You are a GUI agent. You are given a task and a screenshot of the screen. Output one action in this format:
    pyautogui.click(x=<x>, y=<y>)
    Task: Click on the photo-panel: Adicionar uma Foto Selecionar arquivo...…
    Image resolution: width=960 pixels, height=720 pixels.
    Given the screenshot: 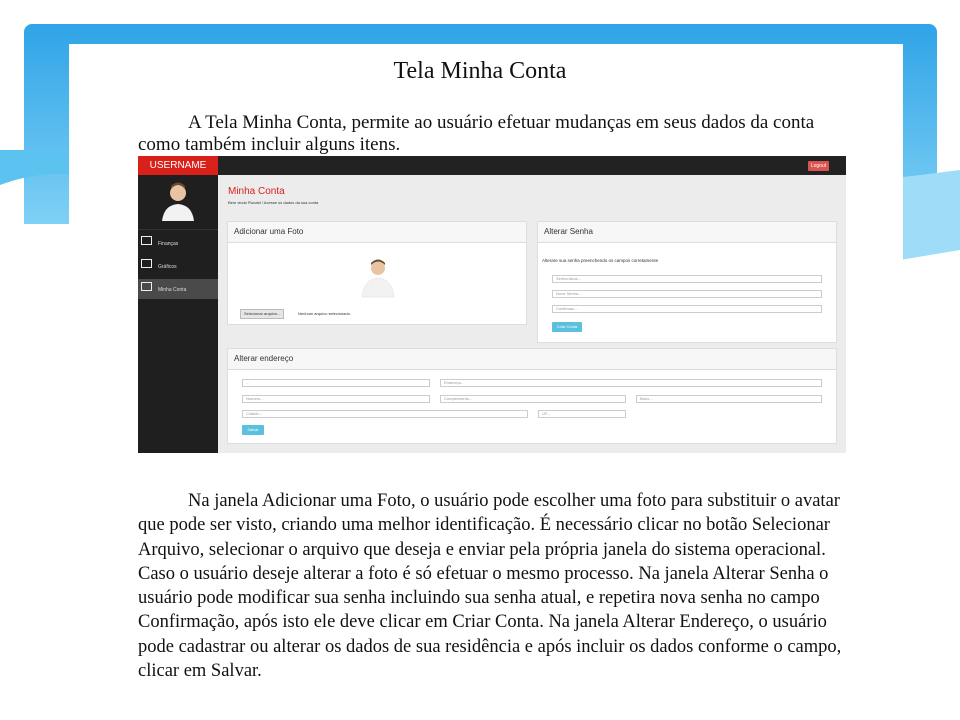 What is the action you would take?
    pyautogui.click(x=377, y=273)
    